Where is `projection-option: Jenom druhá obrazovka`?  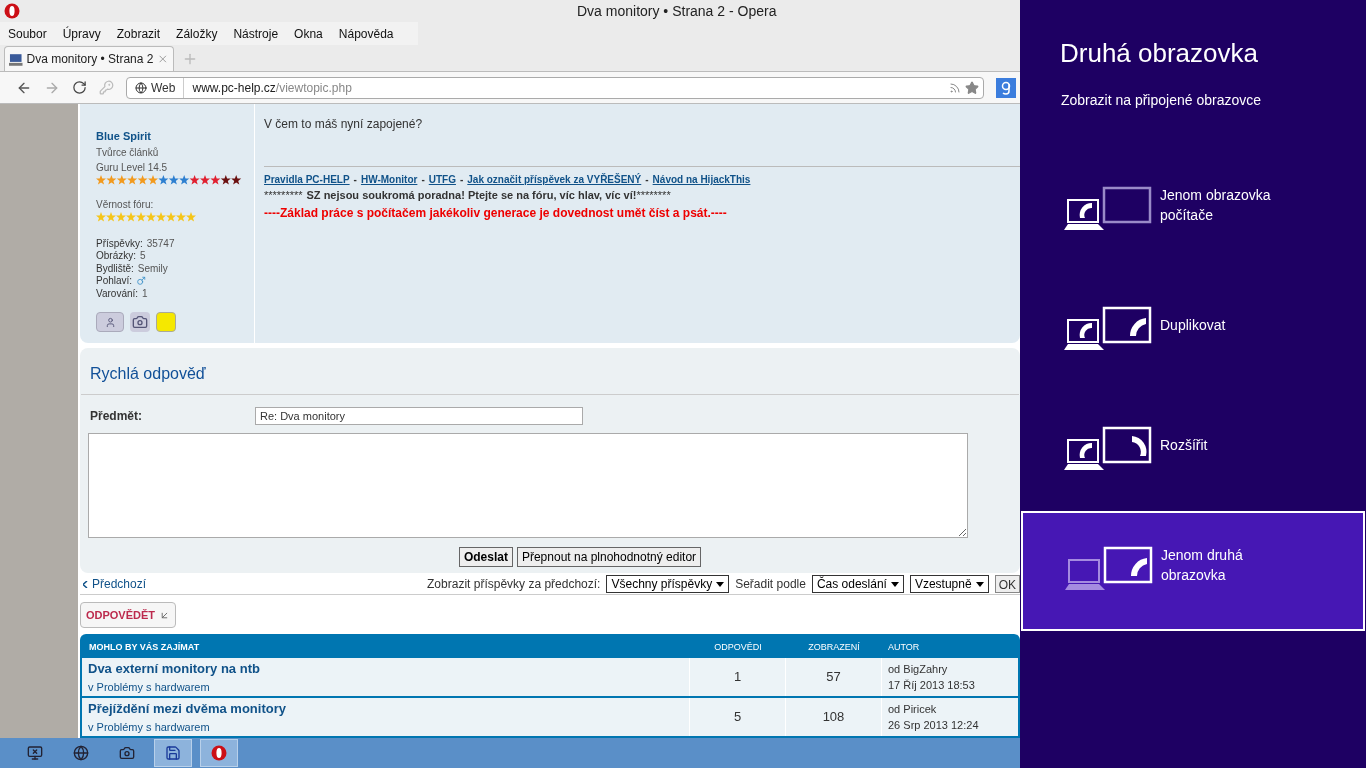 projection-option: Jenom druhá obrazovka is located at coordinates (1193, 571).